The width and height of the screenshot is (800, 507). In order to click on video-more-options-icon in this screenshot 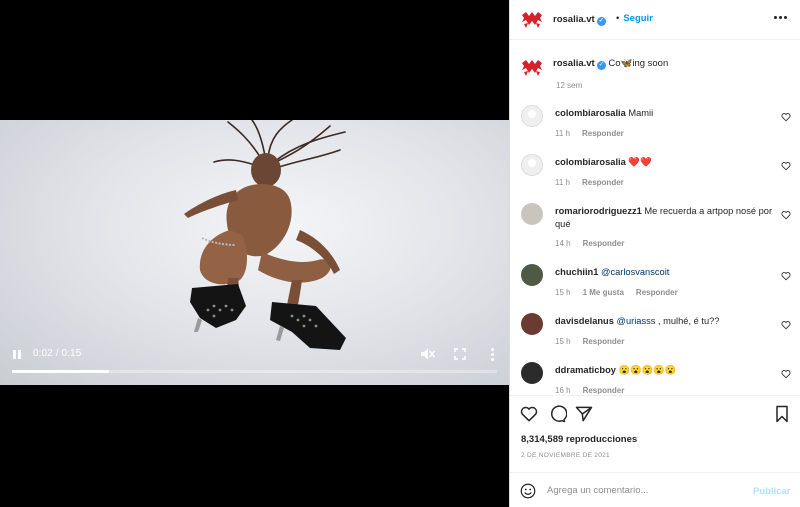, I will do `click(492, 354)`.